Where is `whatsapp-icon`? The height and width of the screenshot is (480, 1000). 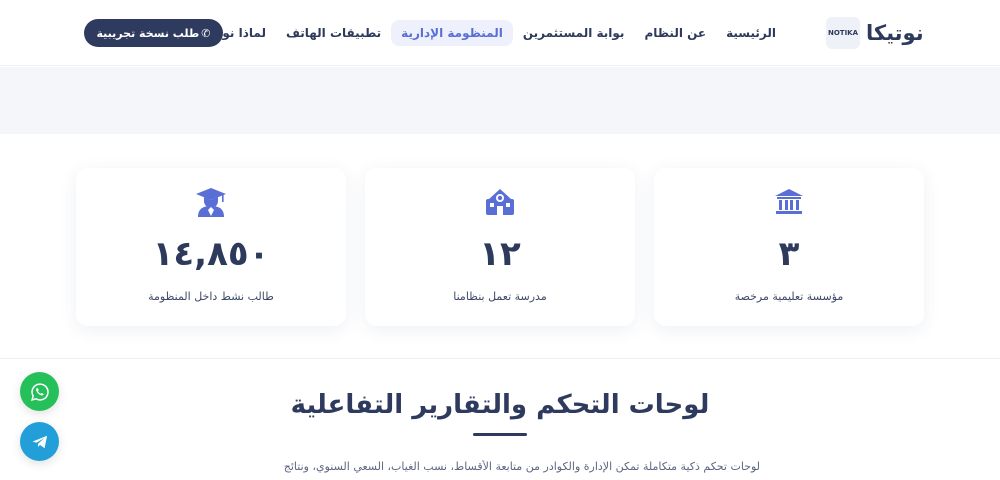 whatsapp-icon is located at coordinates (39, 391).